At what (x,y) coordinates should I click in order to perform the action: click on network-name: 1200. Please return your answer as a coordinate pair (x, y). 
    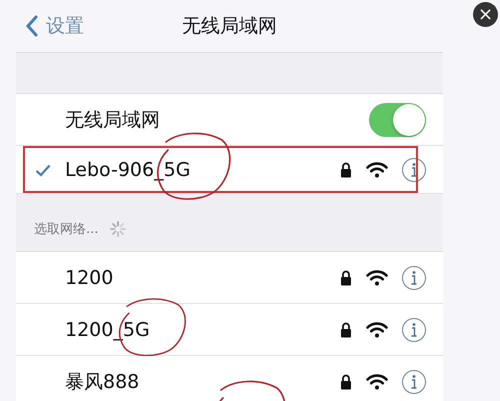
    Looking at the image, I should click on (89, 277).